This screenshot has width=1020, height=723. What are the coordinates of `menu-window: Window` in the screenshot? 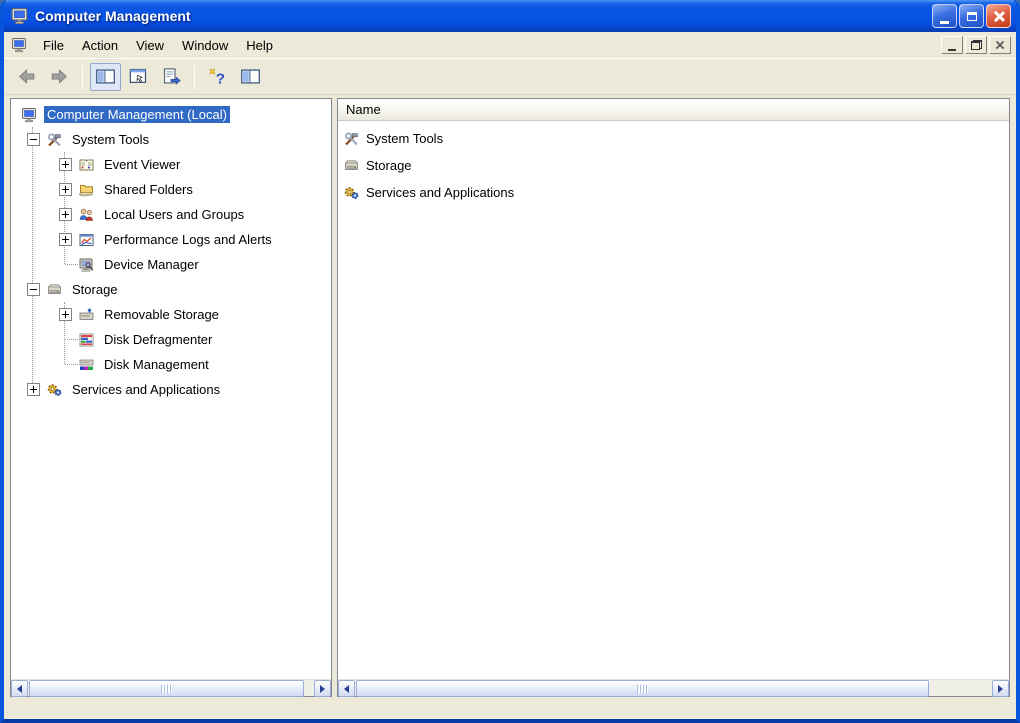 It's located at (205, 45).